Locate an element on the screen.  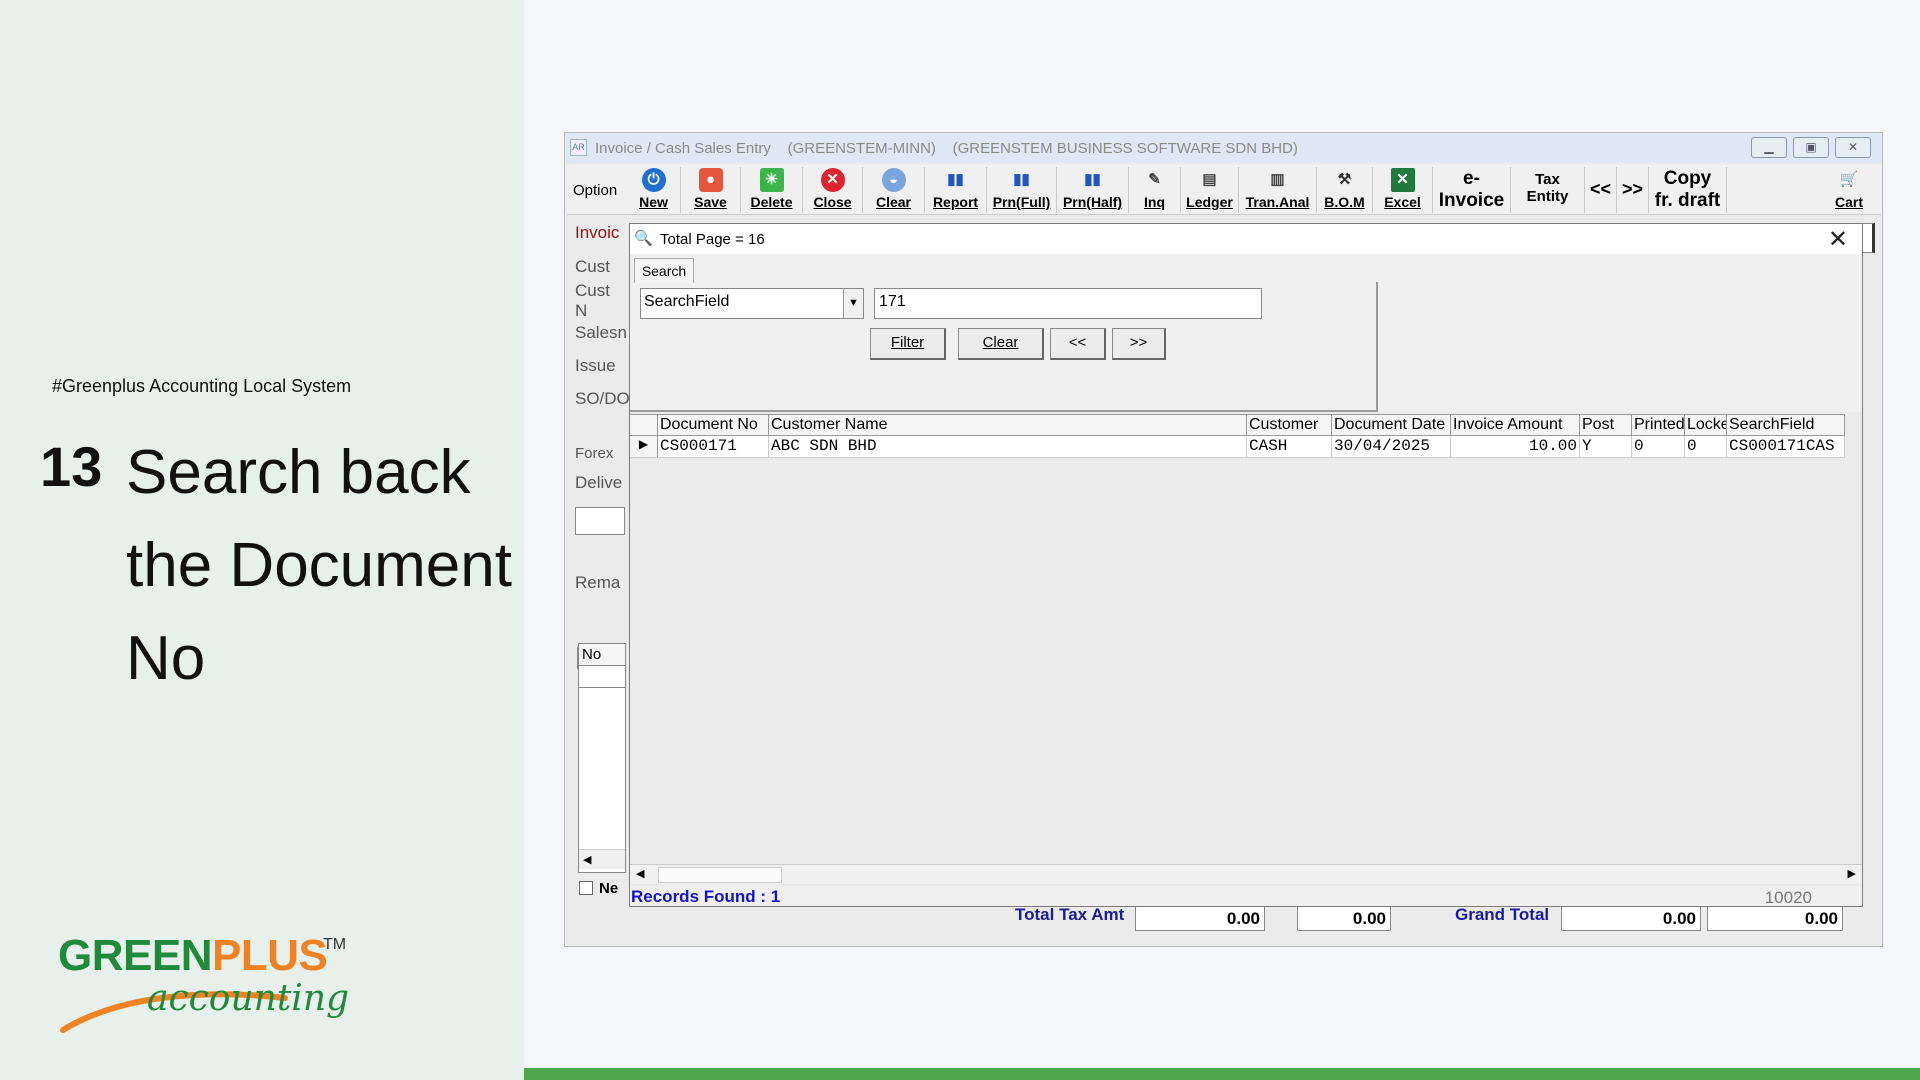
next-page-button: >> is located at coordinates (1139, 344).